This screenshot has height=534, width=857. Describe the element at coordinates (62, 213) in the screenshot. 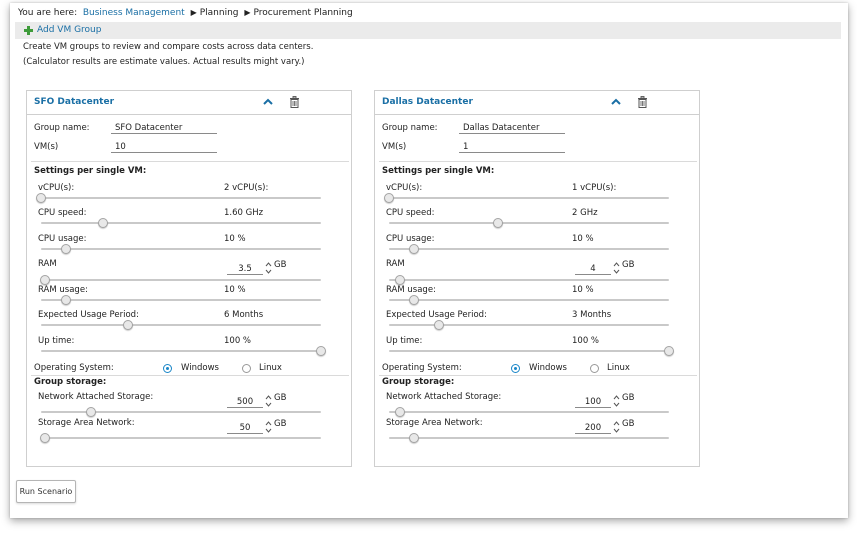

I see `cpu-speed-label: CPU speed:` at that location.